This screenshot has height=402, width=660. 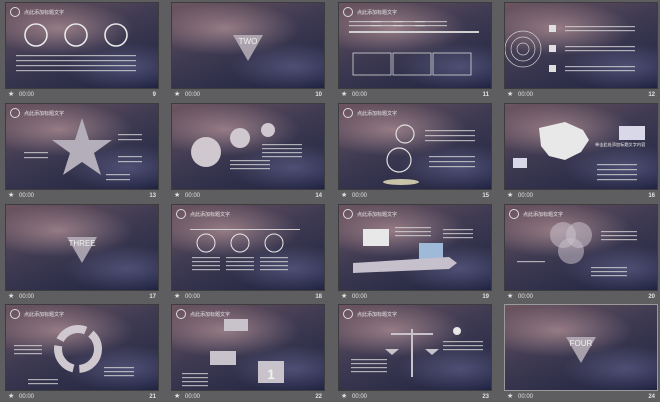 I want to click on slide-thumbnail-14: ★ 00:00 14, so click(x=248, y=152).